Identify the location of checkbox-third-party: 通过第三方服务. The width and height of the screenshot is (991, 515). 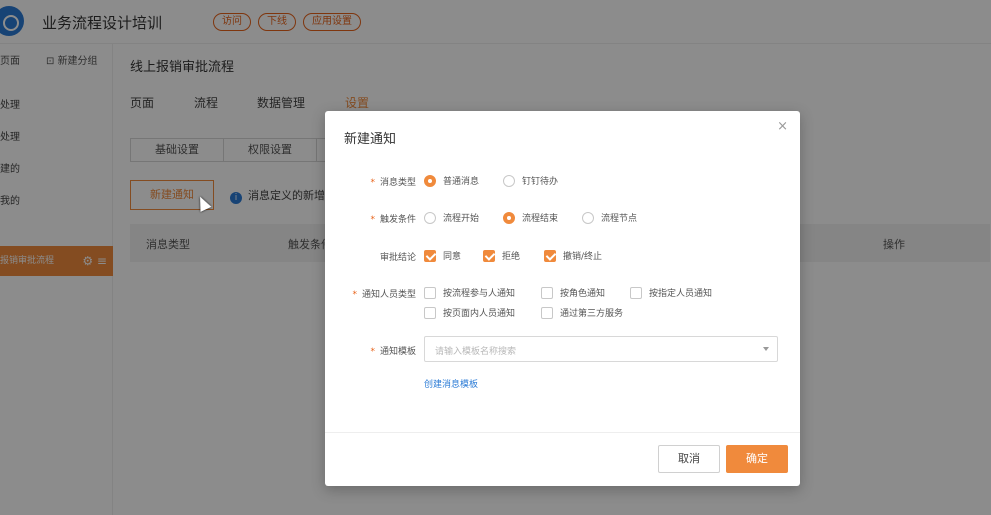
(582, 312).